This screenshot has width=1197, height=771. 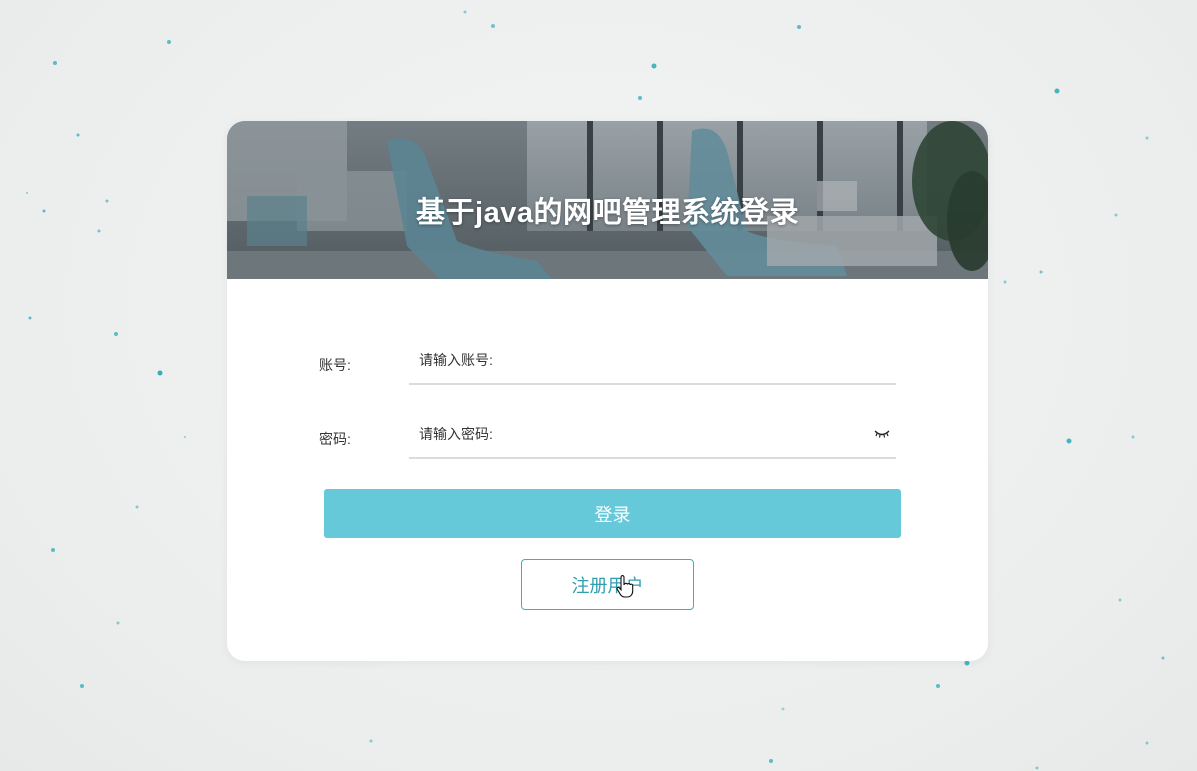 I want to click on password-field-wrap, so click(x=652, y=435).